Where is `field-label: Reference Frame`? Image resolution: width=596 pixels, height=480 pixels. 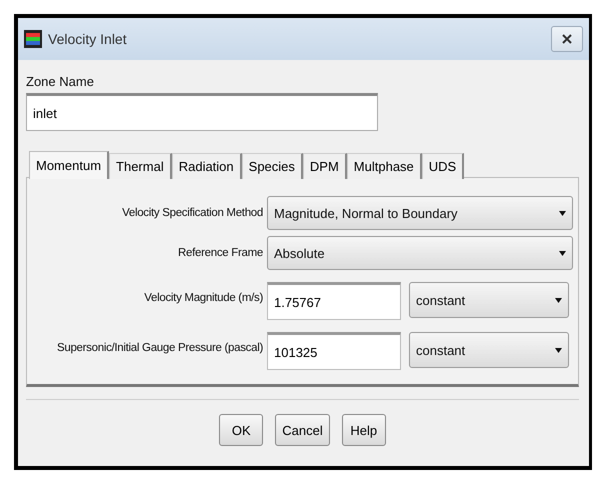
field-label: Reference Frame is located at coordinates (220, 253).